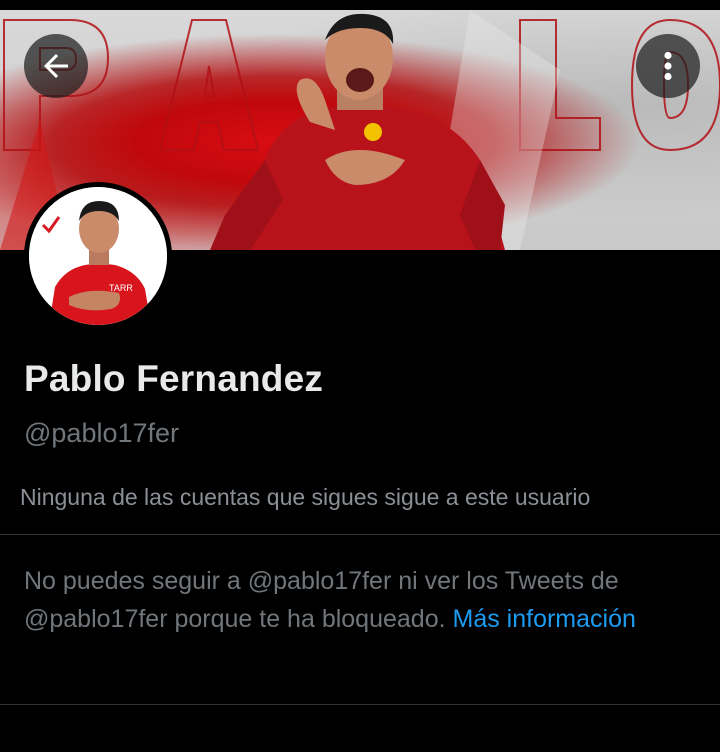 Image resolution: width=720 pixels, height=752 pixels. I want to click on arrow-left-icon, so click(56, 66).